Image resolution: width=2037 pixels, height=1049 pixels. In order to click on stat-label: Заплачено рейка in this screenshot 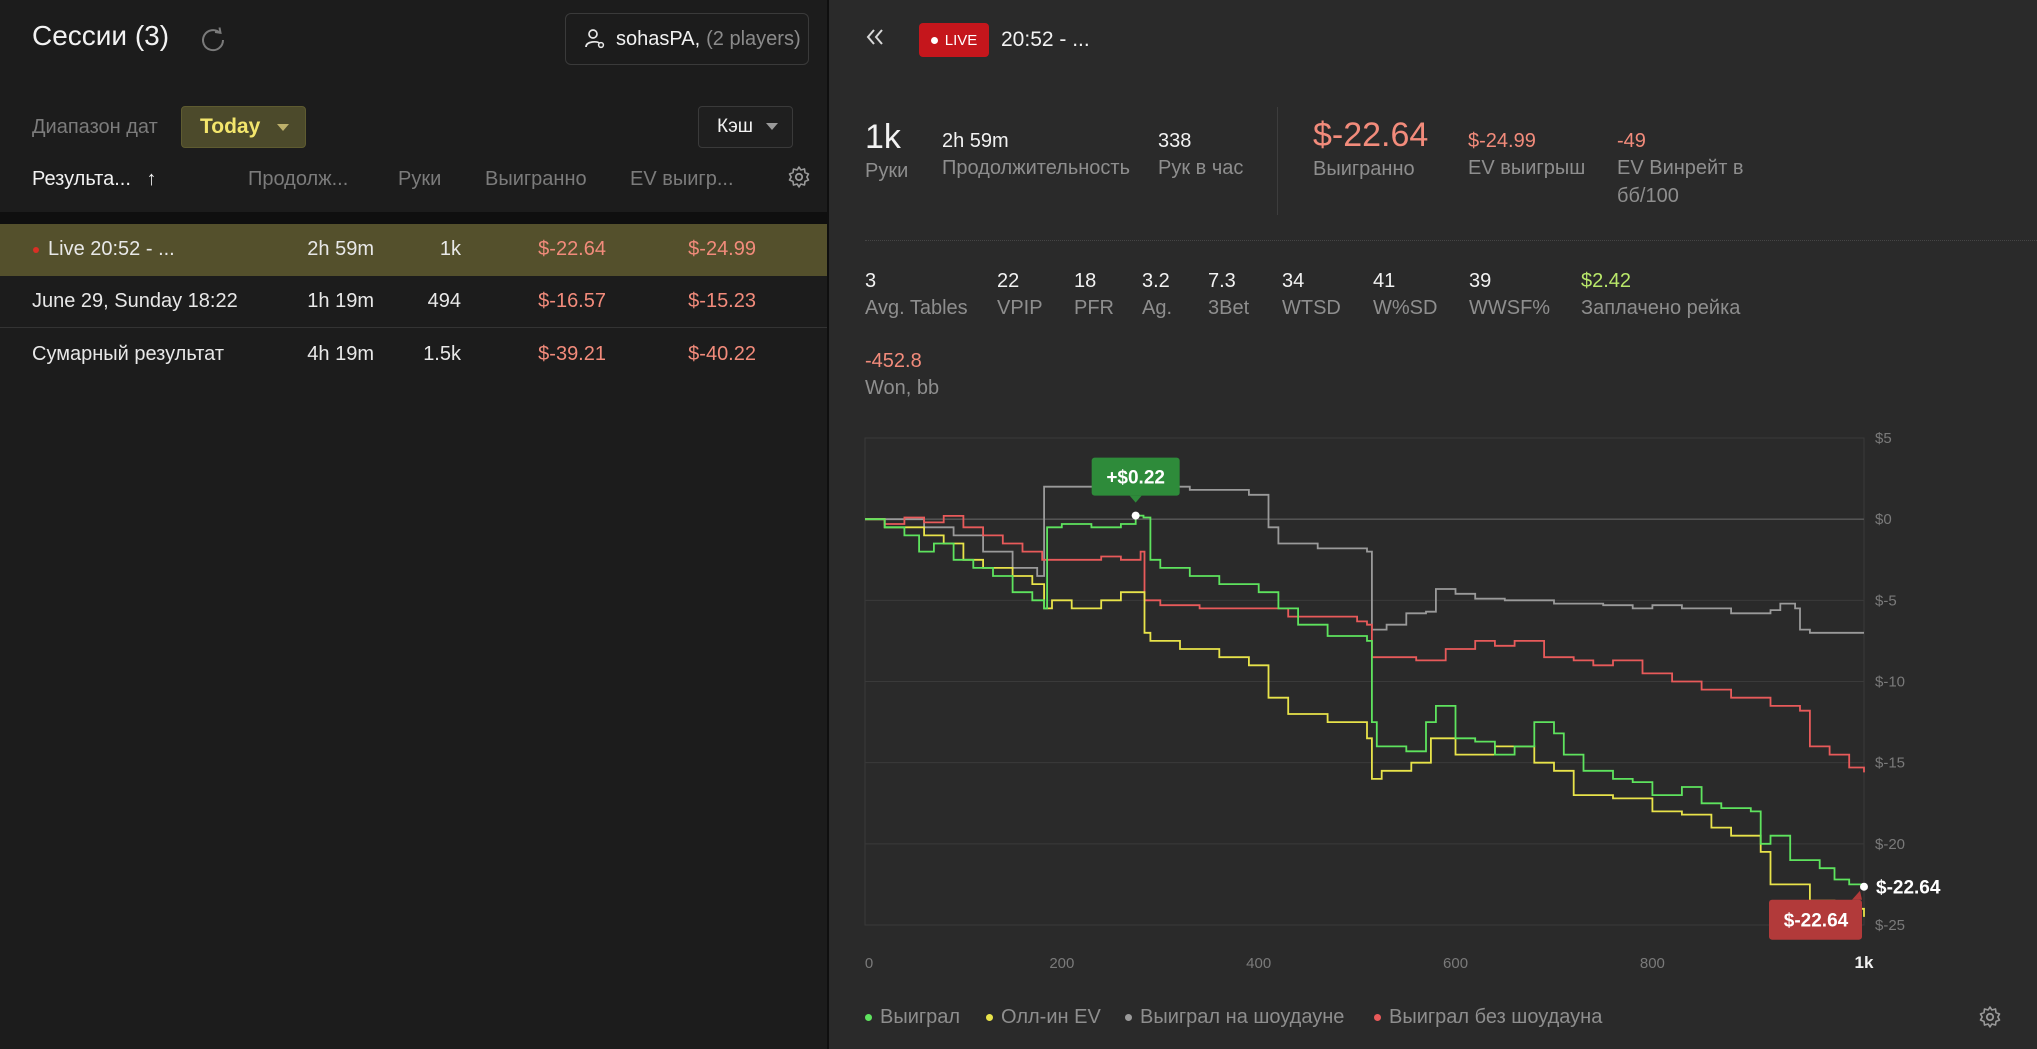, I will do `click(1661, 308)`.